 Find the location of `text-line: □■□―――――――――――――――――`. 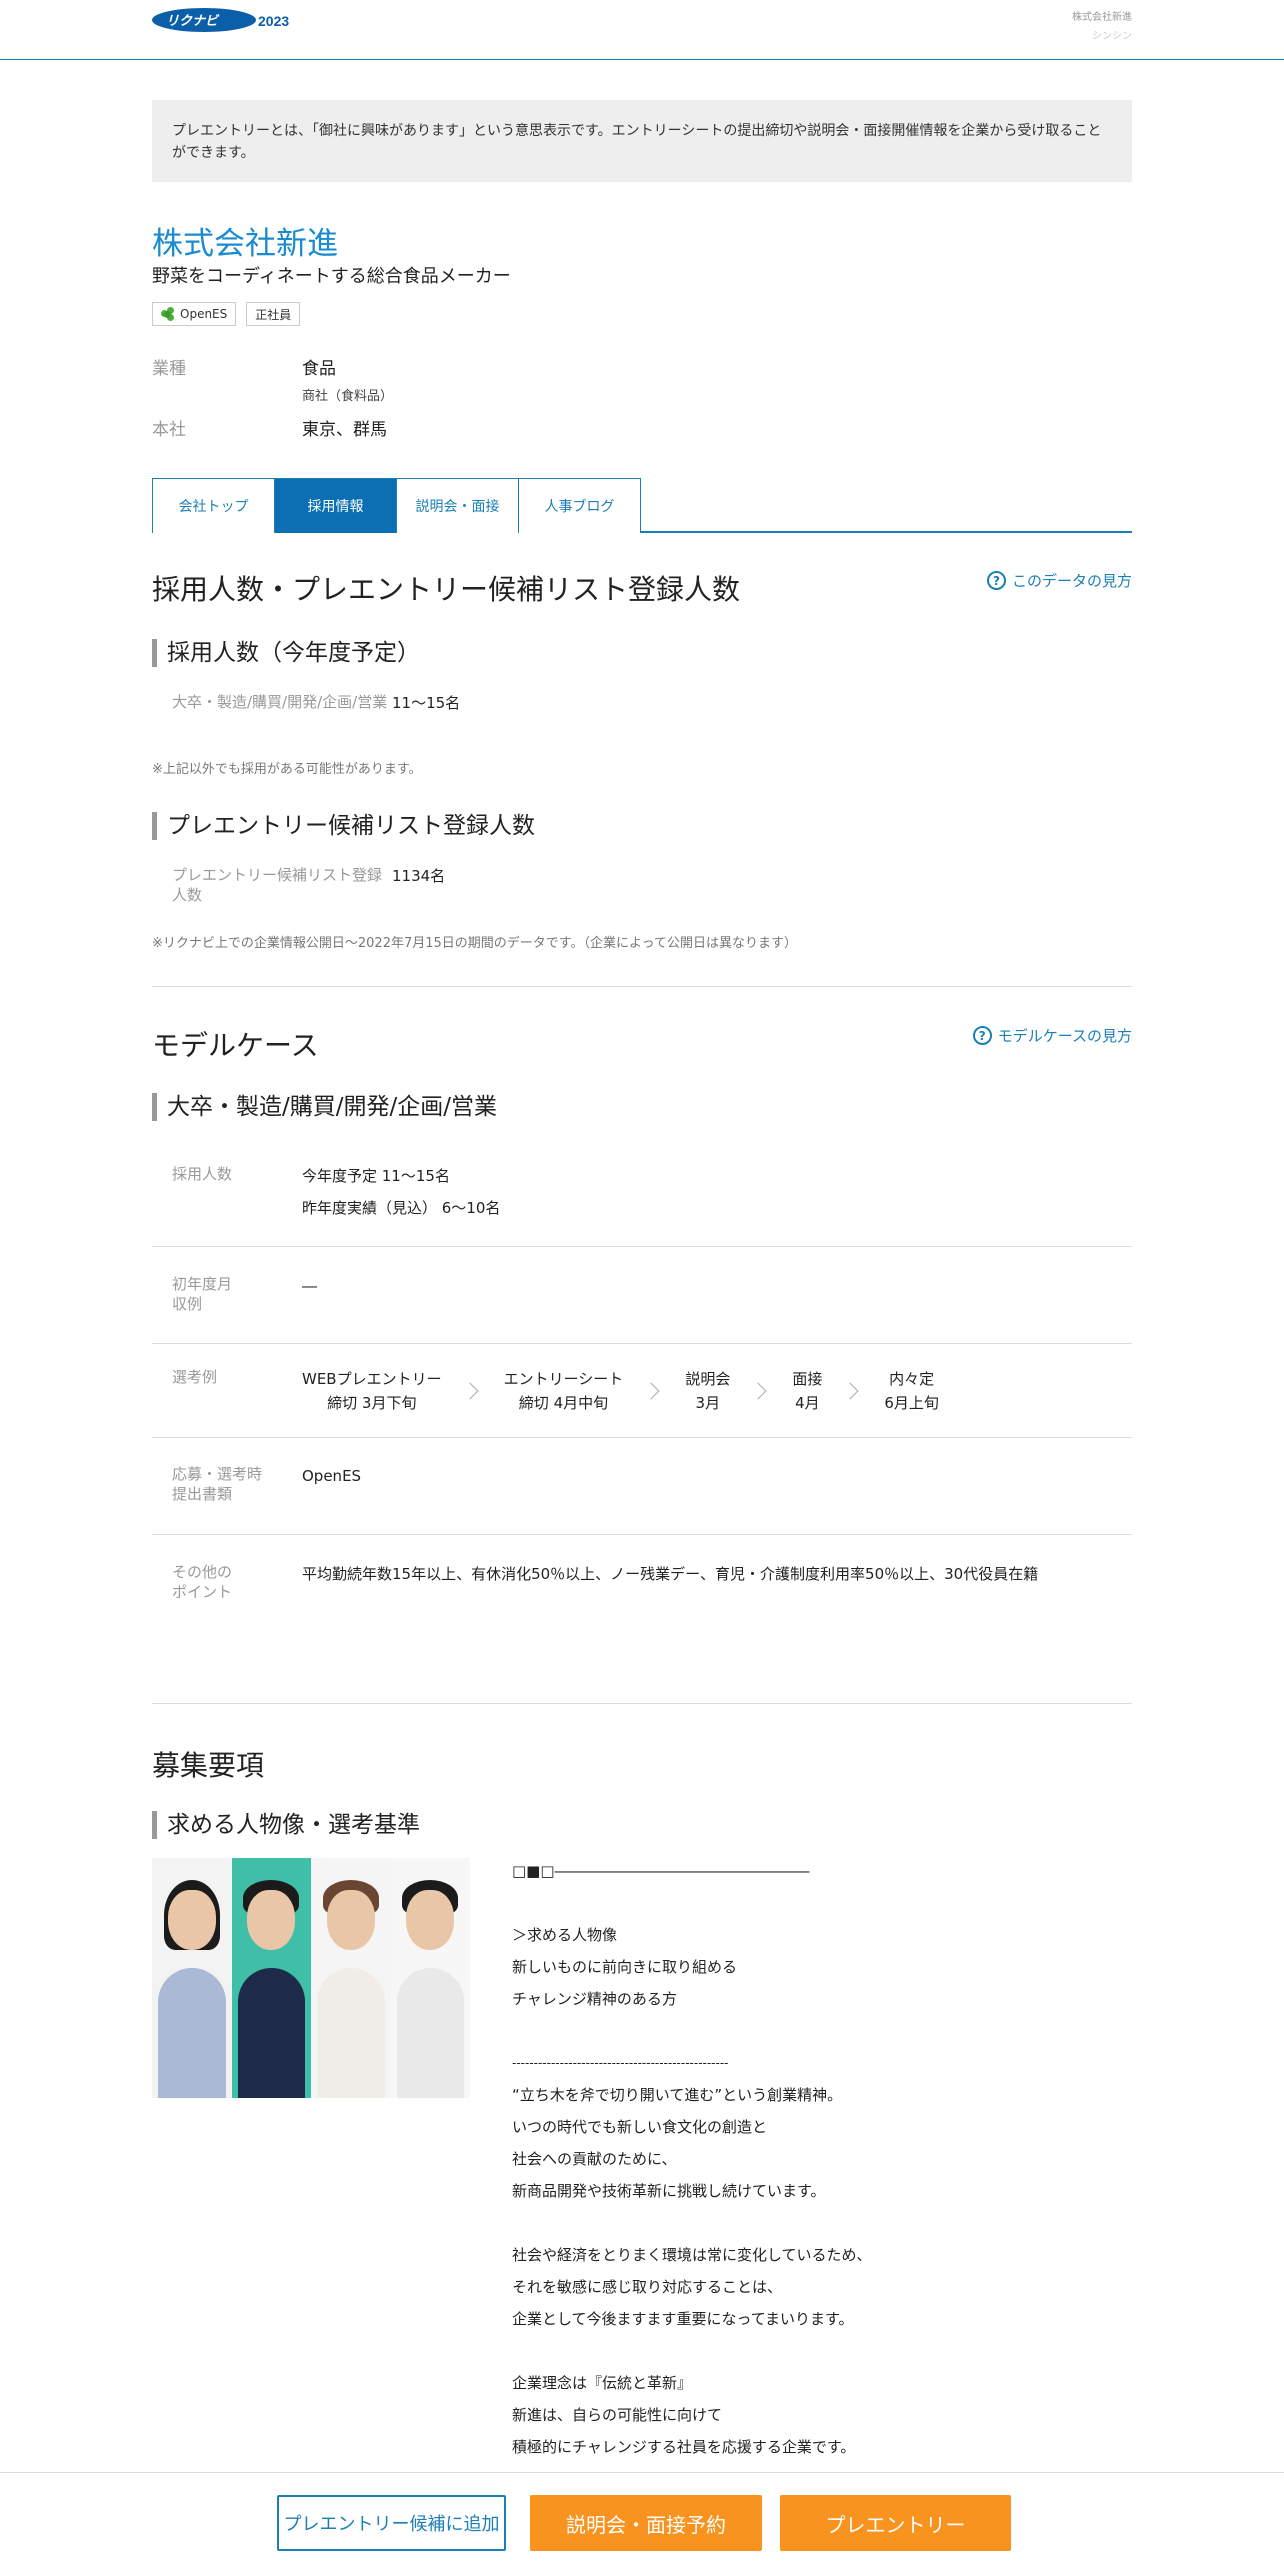

text-line: □■□――――――――――――――――― is located at coordinates (661, 1871).